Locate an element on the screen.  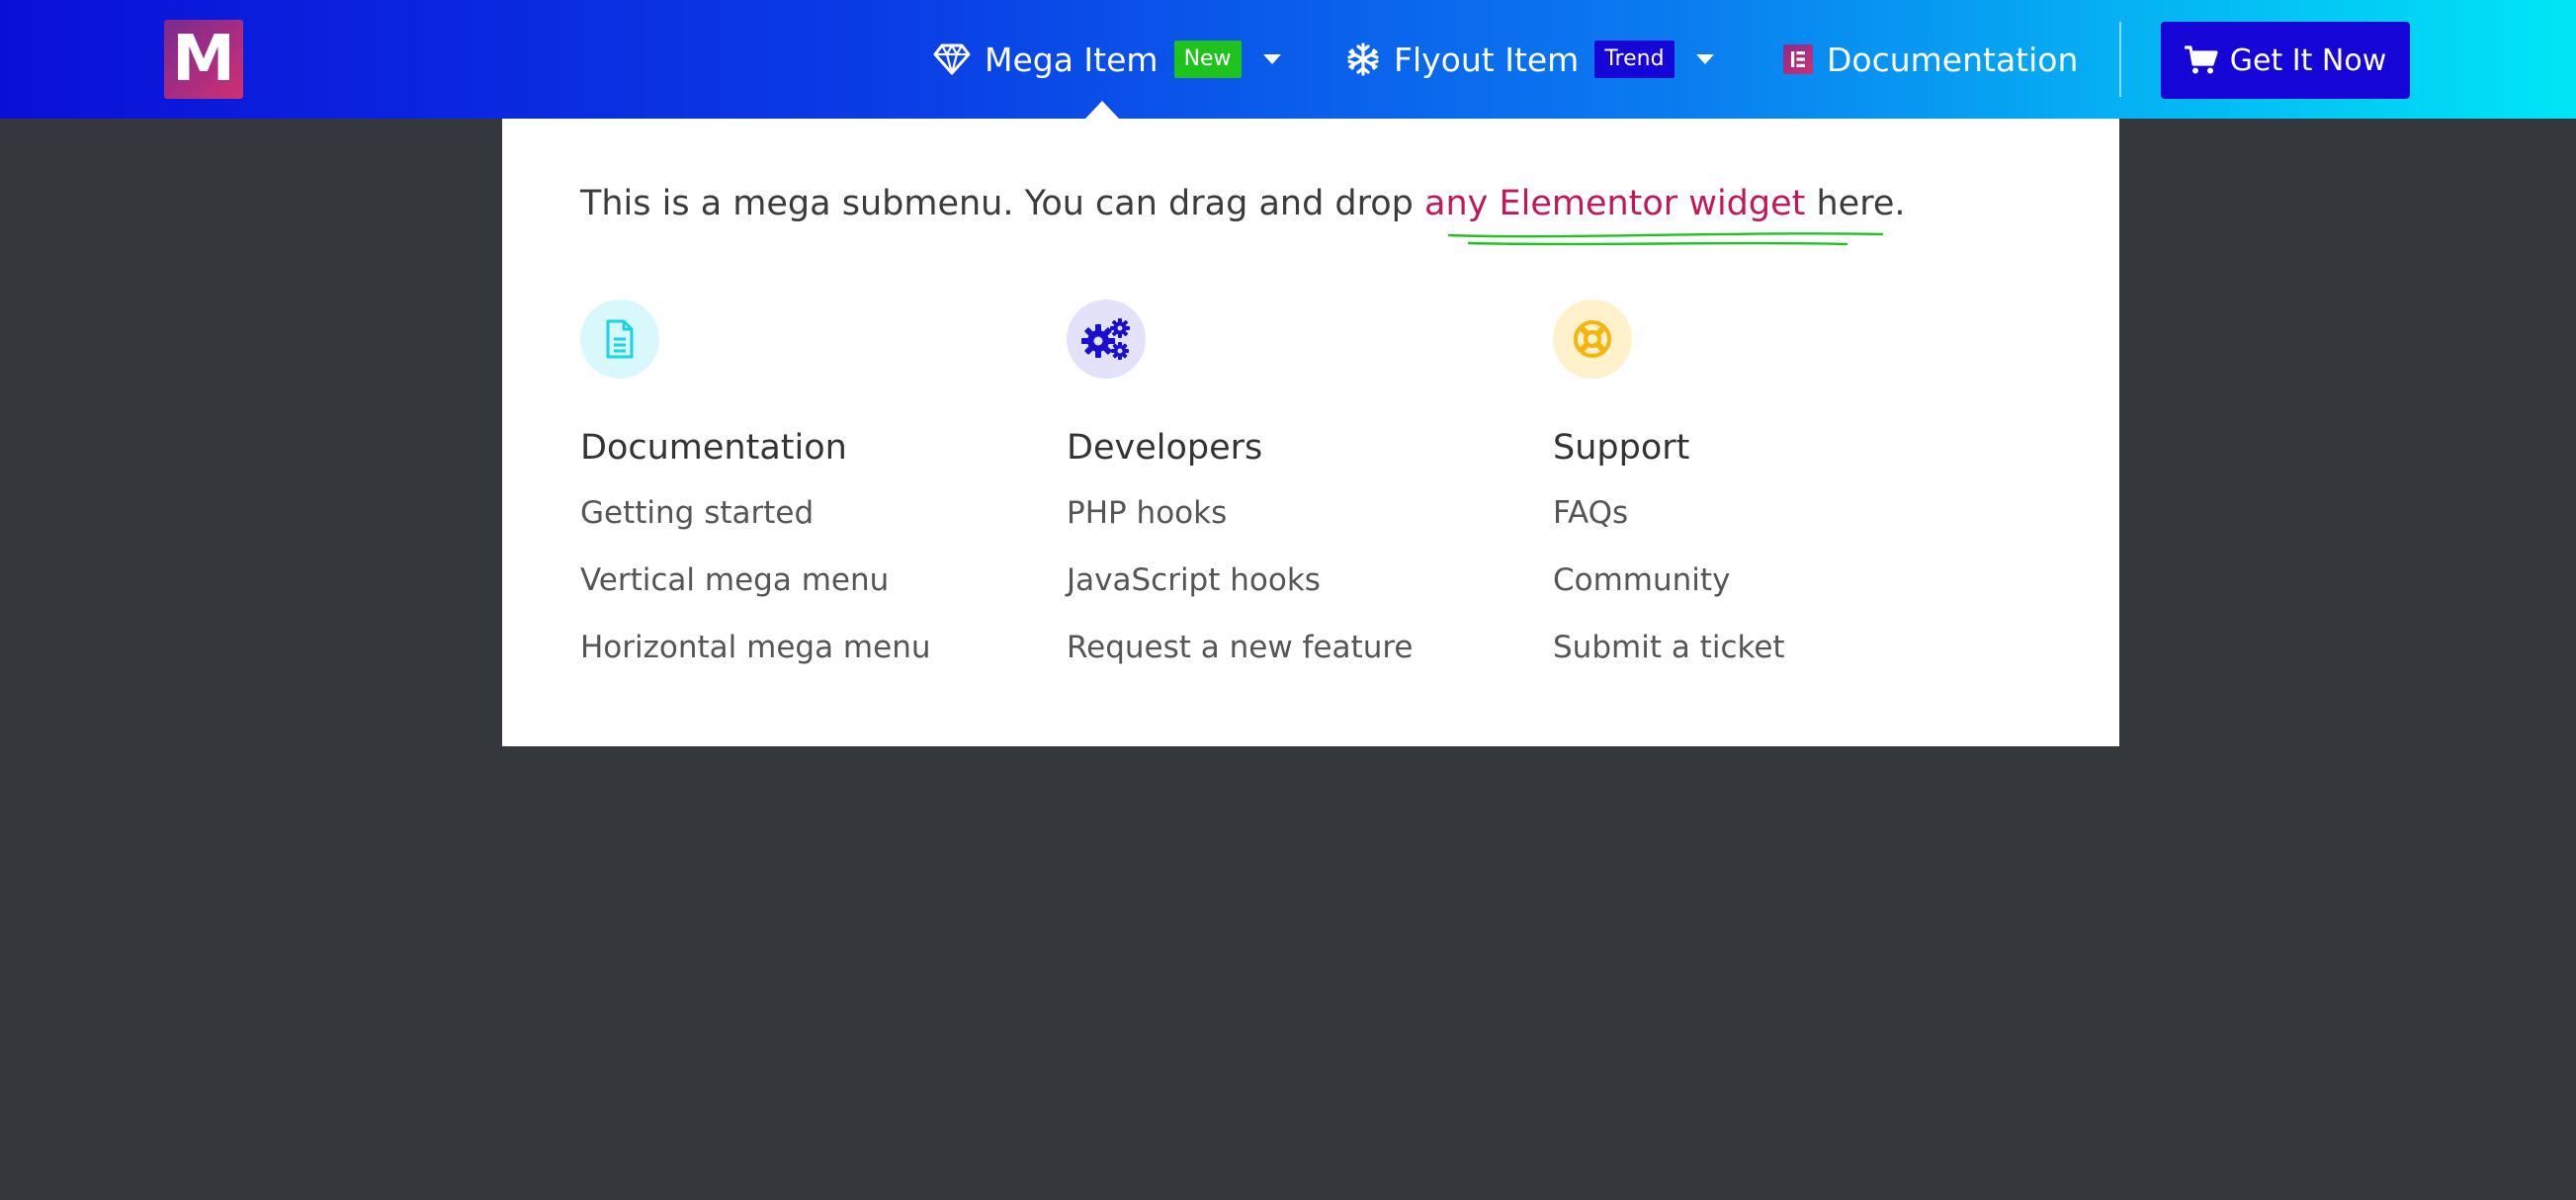
site-logo: M is located at coordinates (203, 59).